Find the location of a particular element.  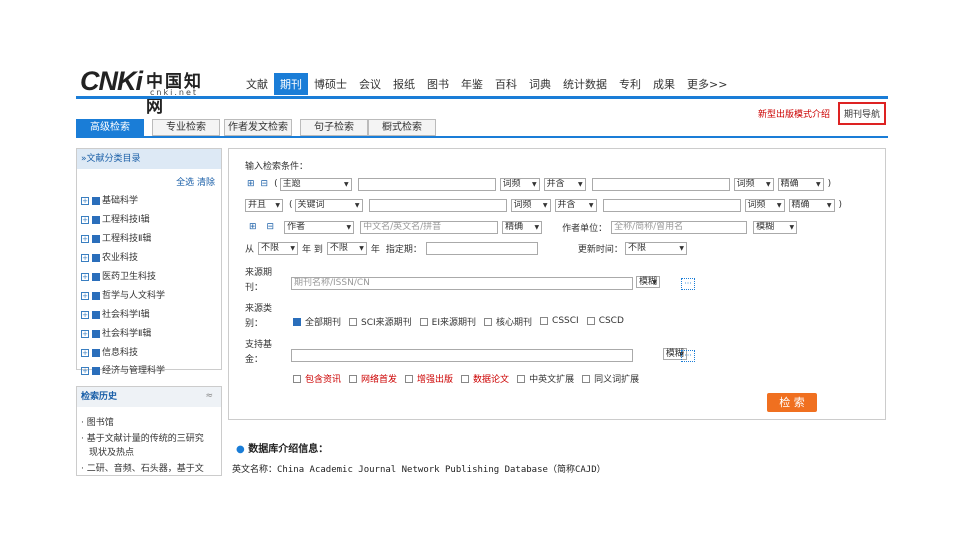

tab-advanced-search: 高级检索 is located at coordinates (110, 127).